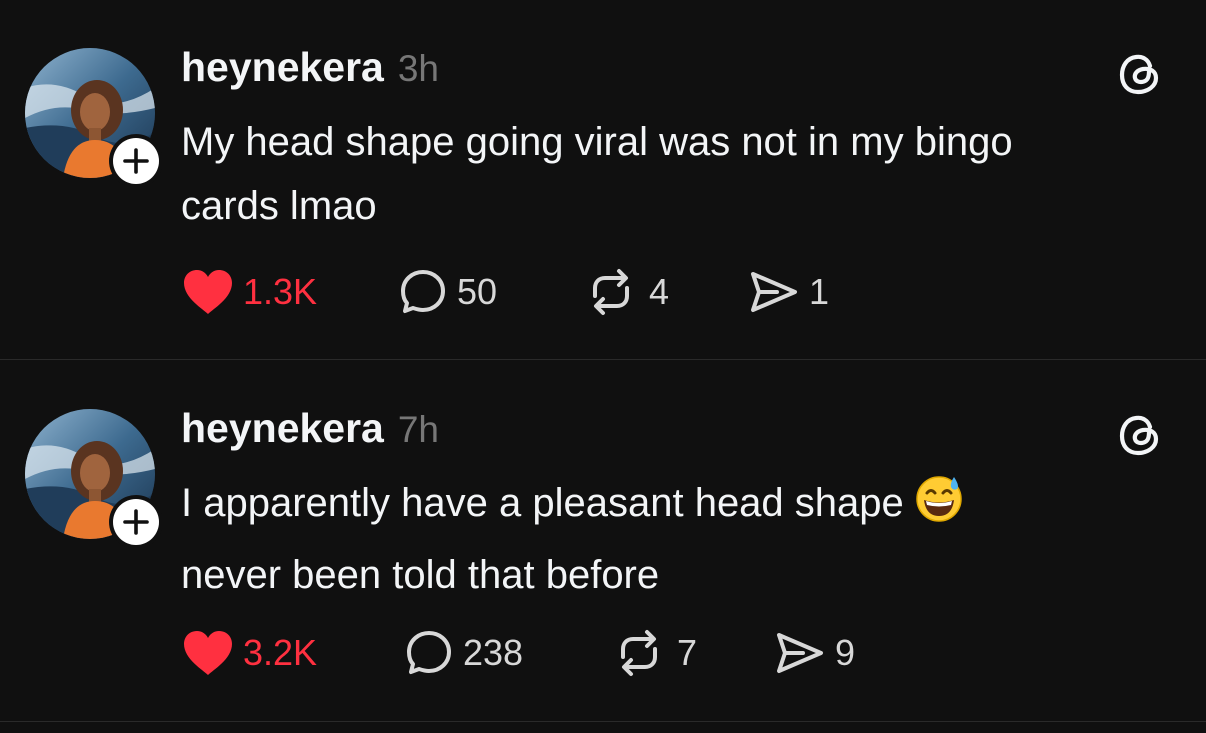 This screenshot has width=1206, height=733. I want to click on like-count: 1.3K, so click(280, 291).